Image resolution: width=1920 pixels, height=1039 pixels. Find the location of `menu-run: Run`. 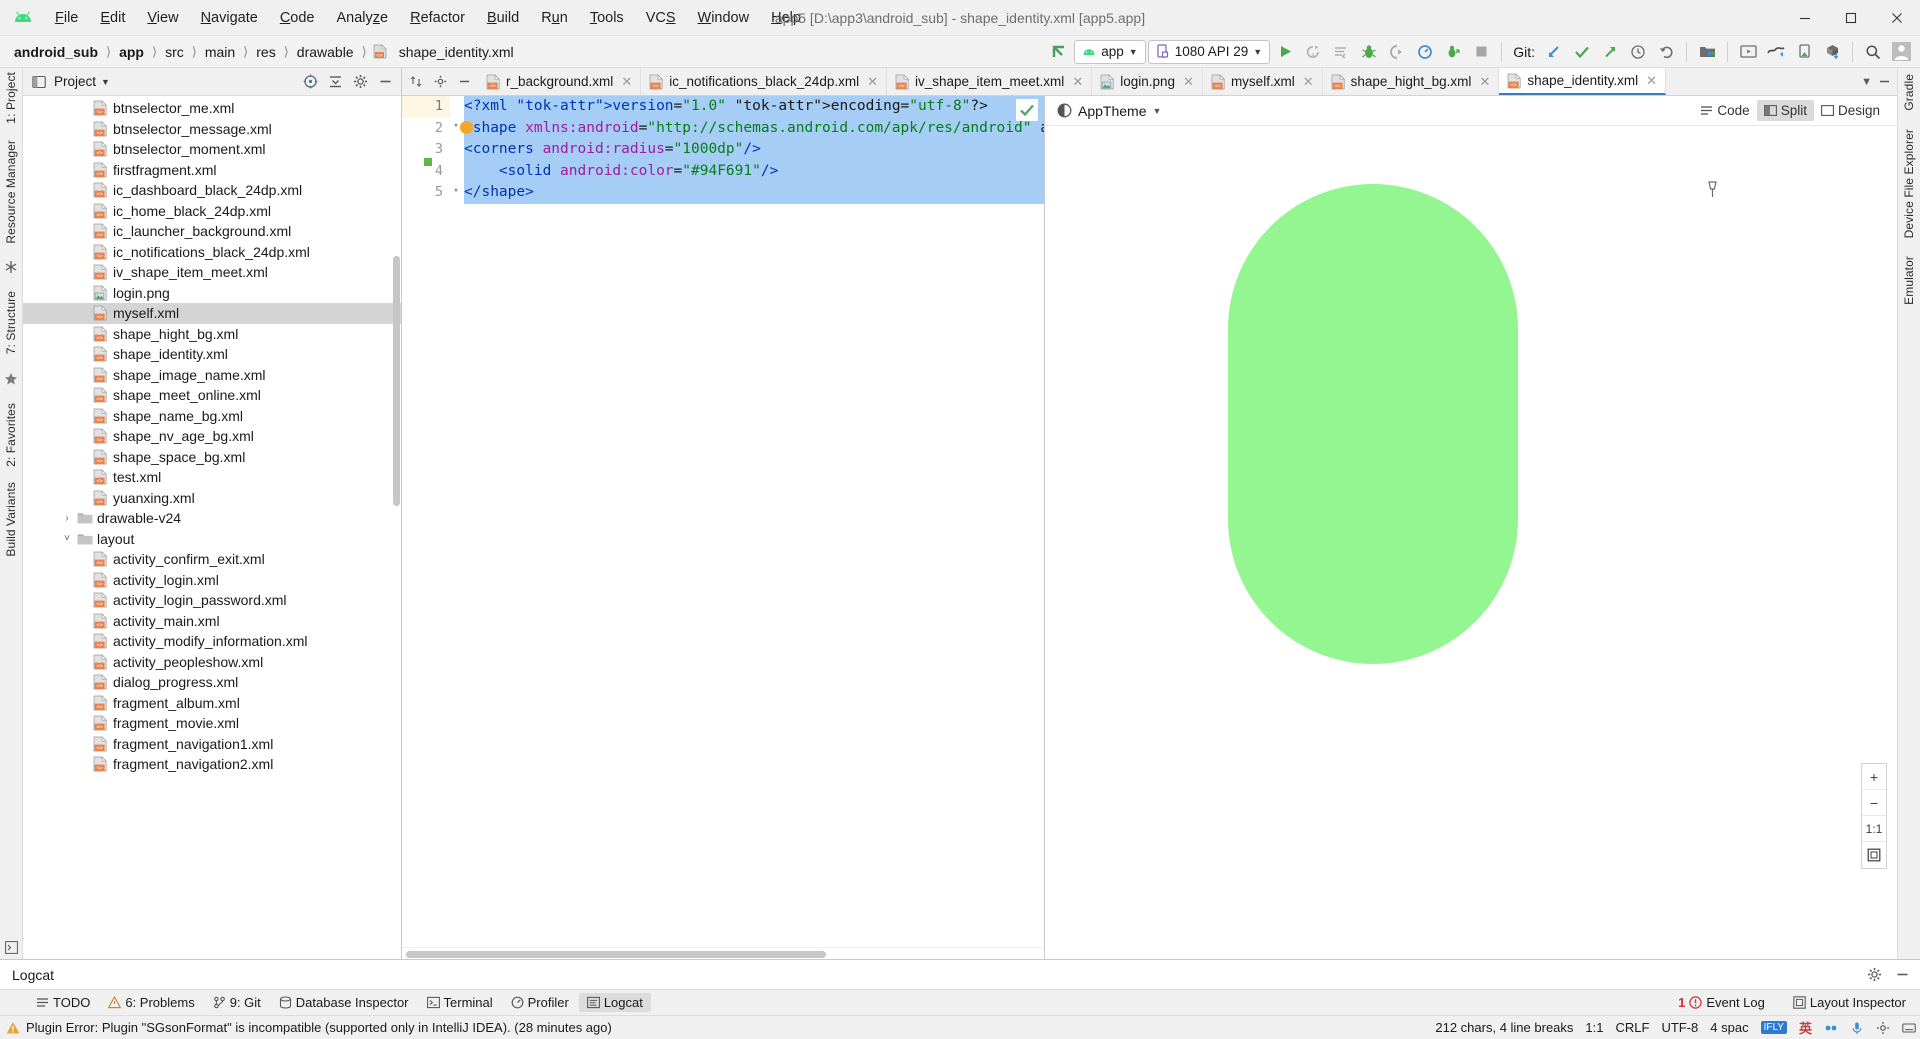

menu-run: Run is located at coordinates (554, 18).